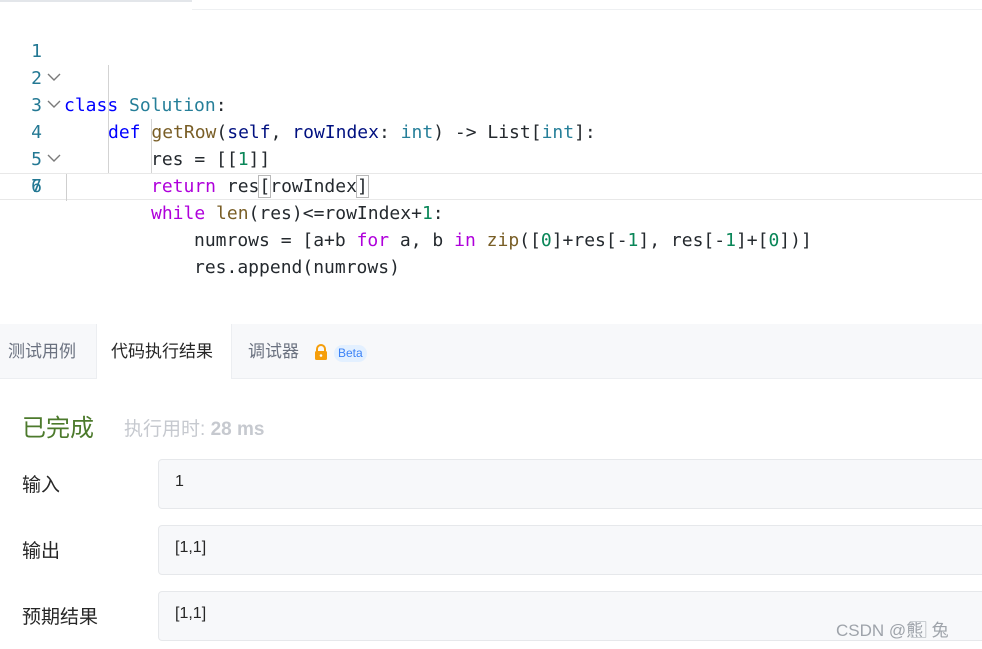  Describe the element at coordinates (491, 351) in the screenshot. I see `result-tab-bar: 测试用例 代码执行结果 调试器` at that location.